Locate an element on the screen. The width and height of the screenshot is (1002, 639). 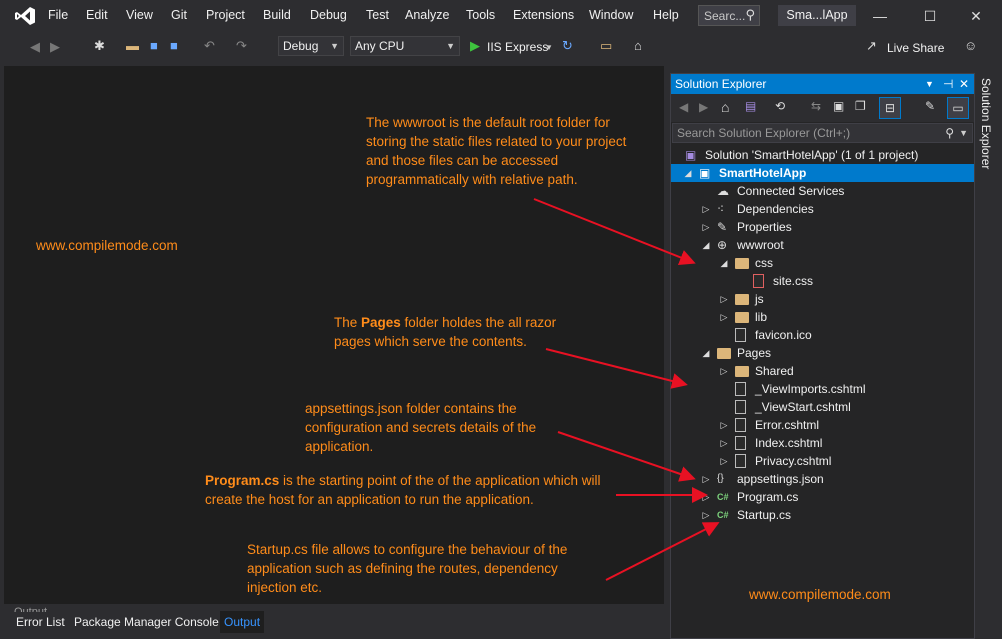
tree-item: ◢ Pages is located at coordinates (822, 353).